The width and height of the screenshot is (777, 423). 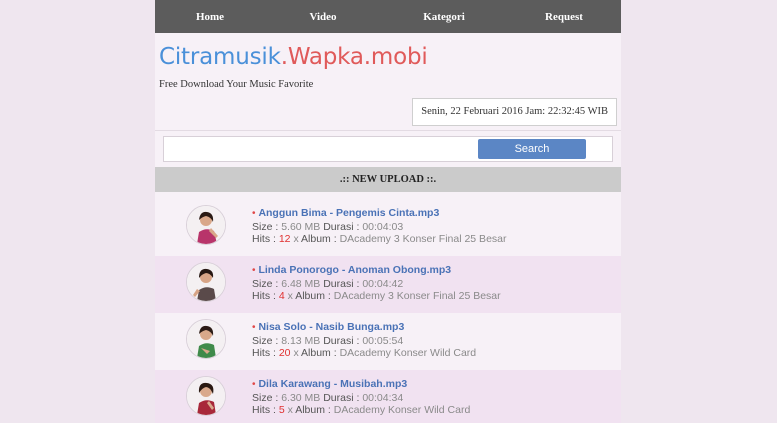 I want to click on site-tagline: Free Download Your Music Favorite, so click(x=236, y=84).